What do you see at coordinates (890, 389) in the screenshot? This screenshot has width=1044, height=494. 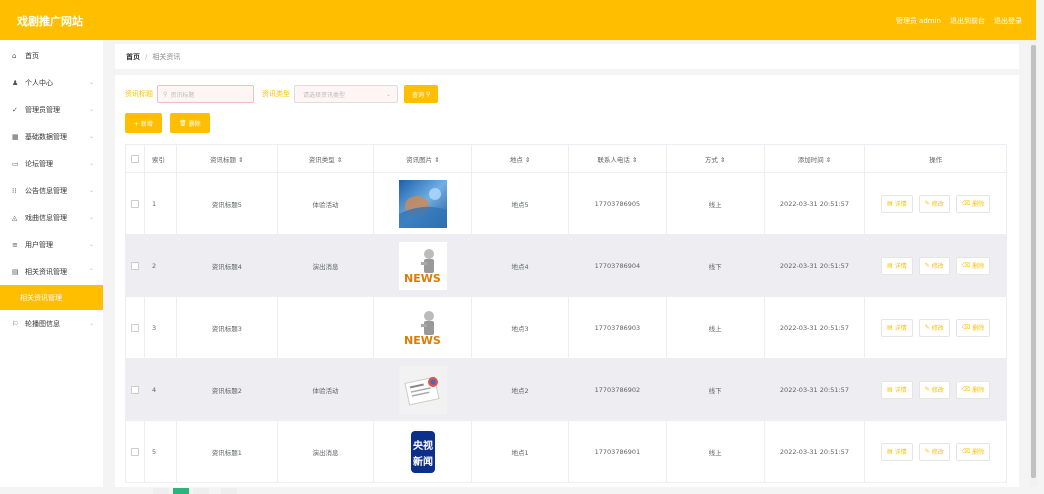 I see `document-icon: ▤` at bounding box center [890, 389].